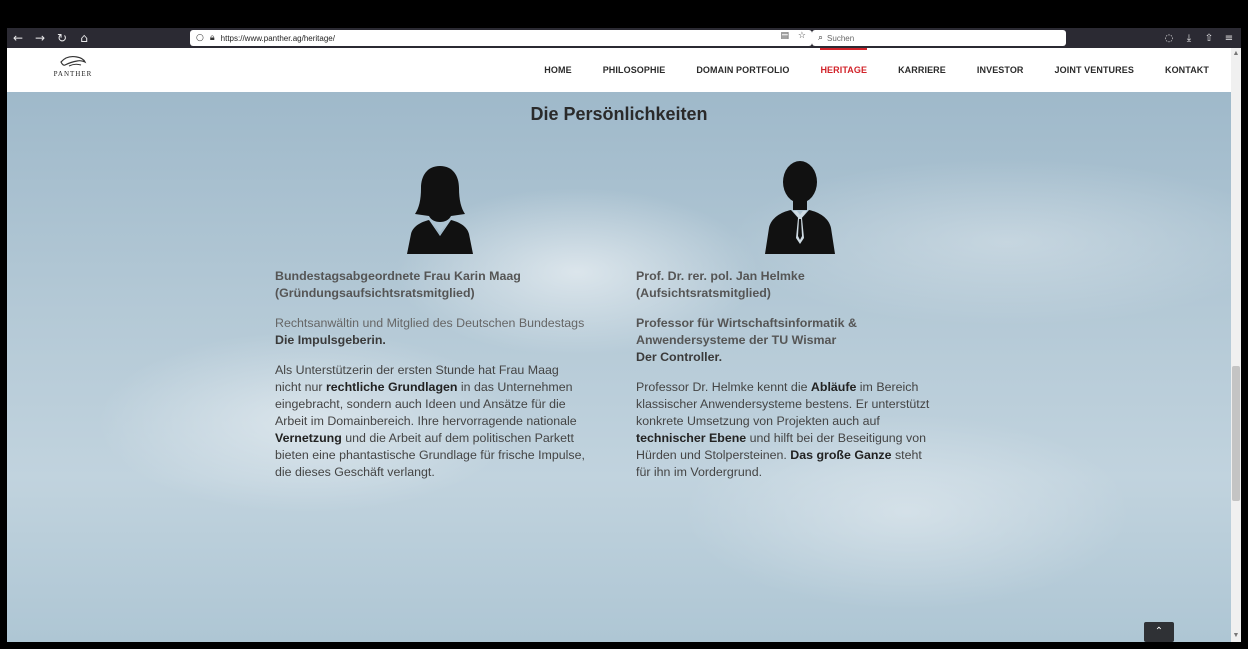 This screenshot has width=1248, height=649. Describe the element at coordinates (1094, 70) in the screenshot. I see `nav-joint-ventures: JOINT VENTURES` at that location.